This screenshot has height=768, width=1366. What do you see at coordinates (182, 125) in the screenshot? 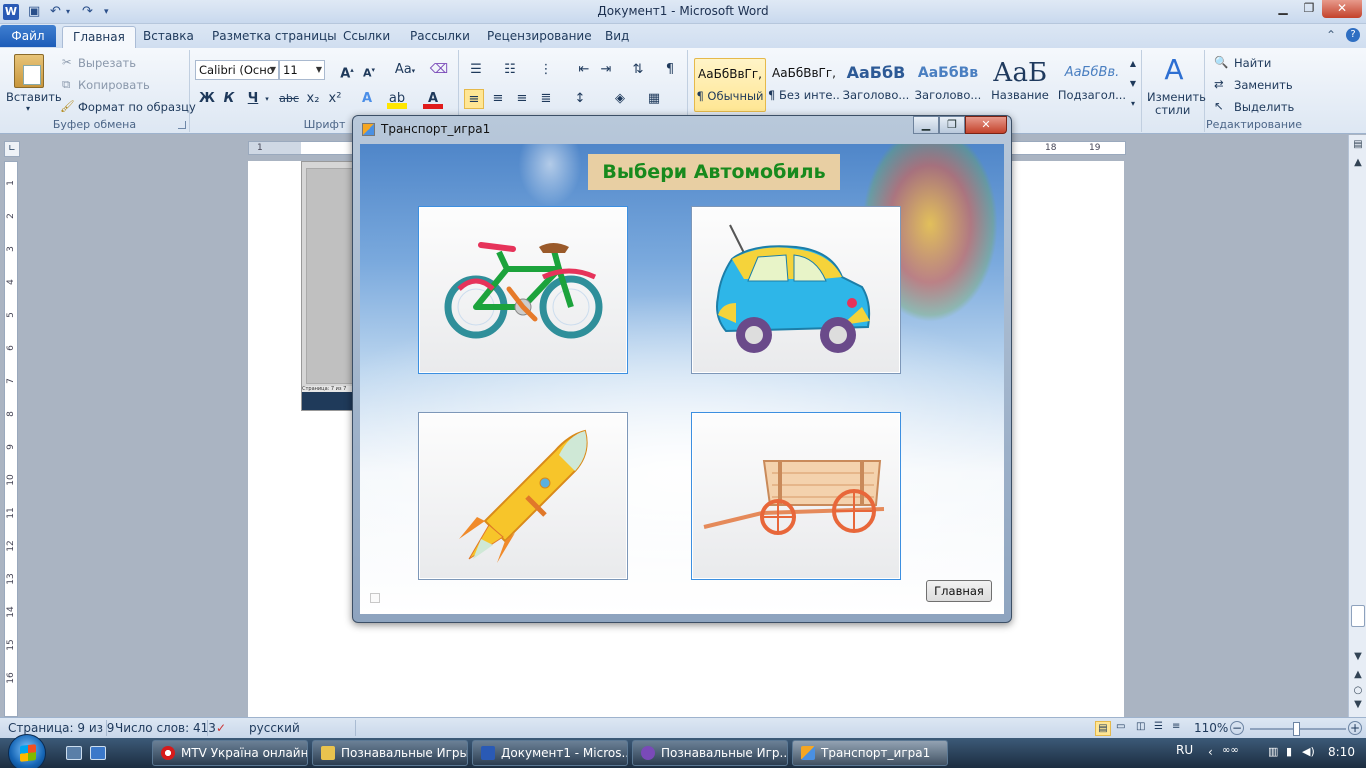
I see `clipboard-launcher-icon` at bounding box center [182, 125].